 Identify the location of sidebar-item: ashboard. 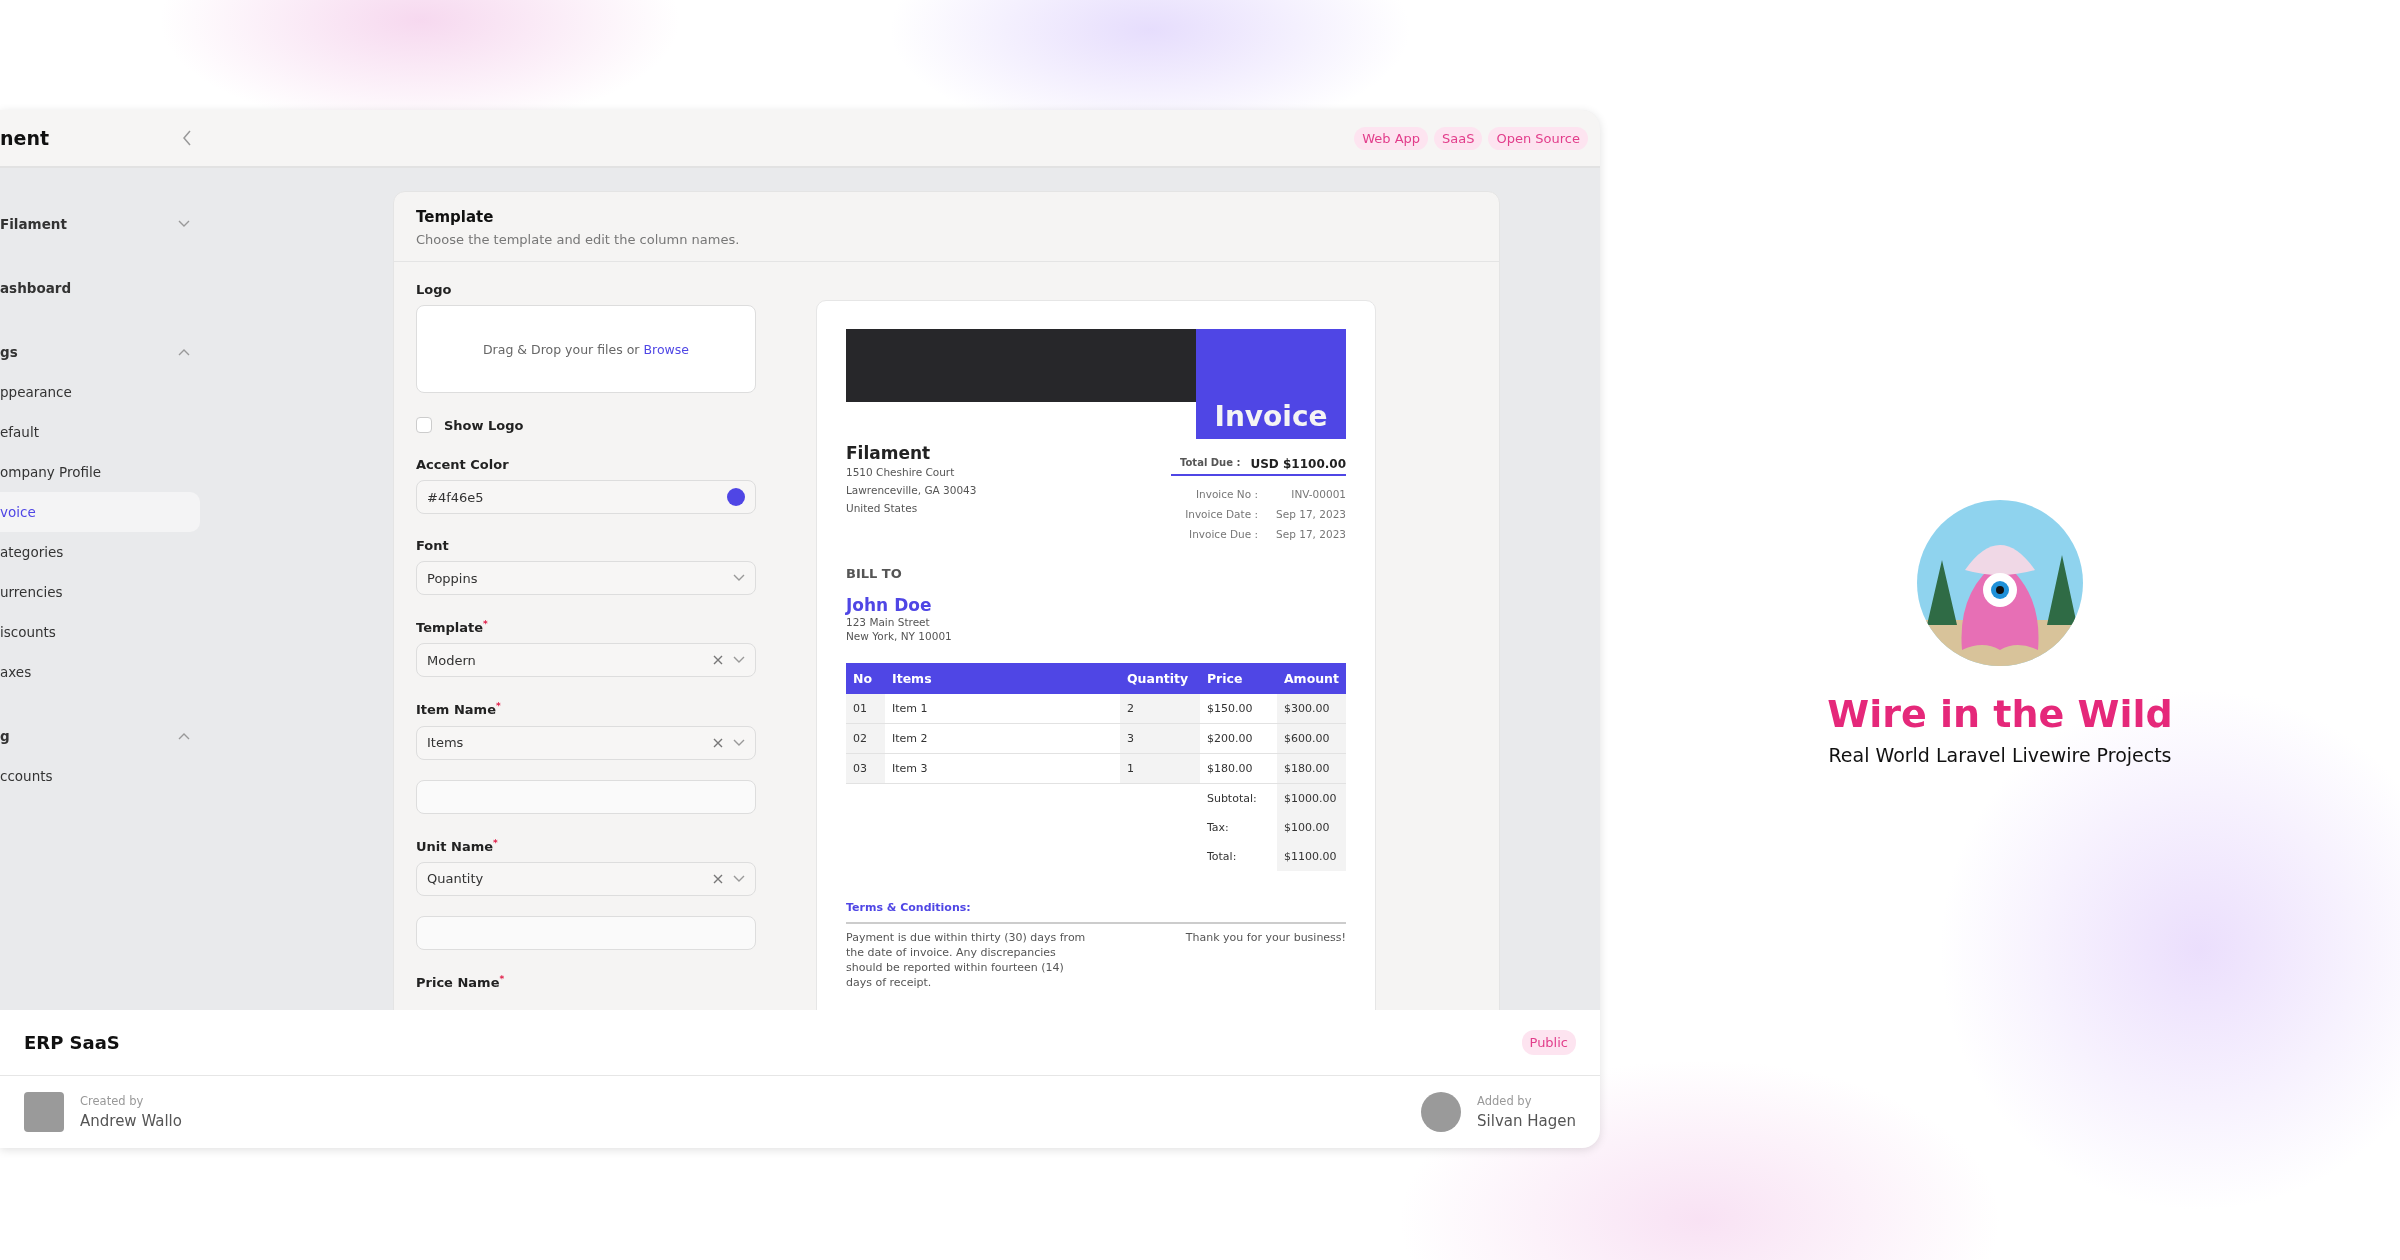
(100, 288).